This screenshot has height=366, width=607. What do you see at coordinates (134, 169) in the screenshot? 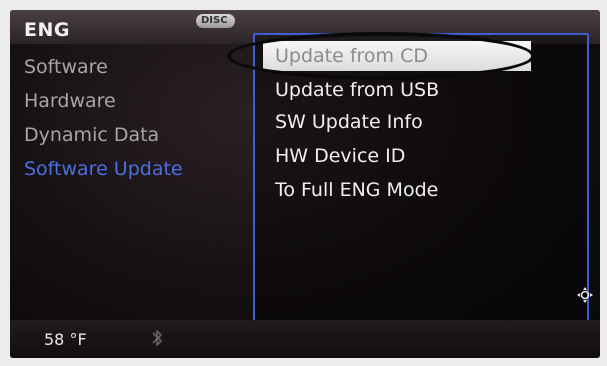
I see `menu-item-software-update: Software Update` at bounding box center [134, 169].